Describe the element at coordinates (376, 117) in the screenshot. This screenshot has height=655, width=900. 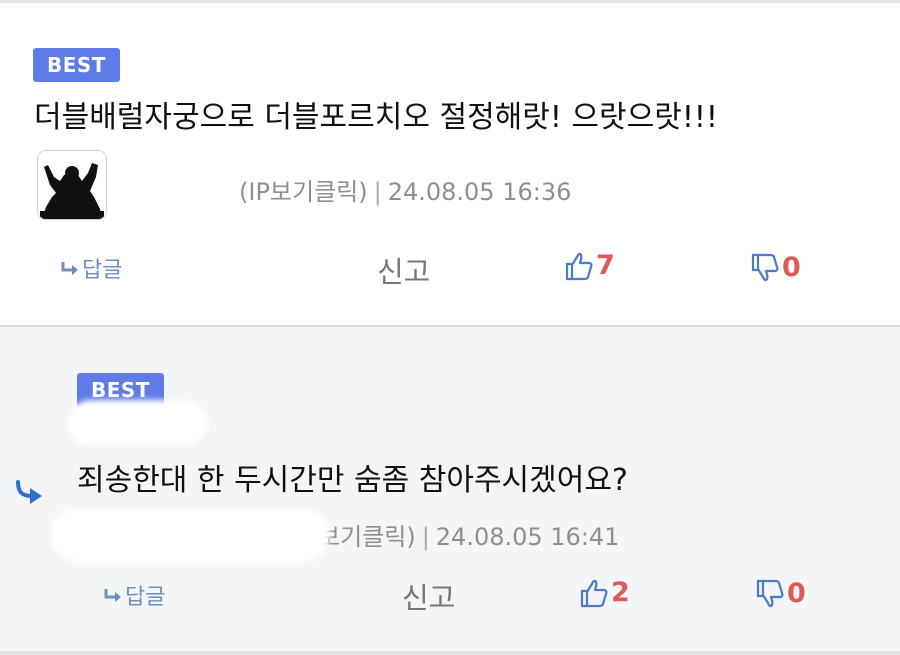
I see `comment-text: 더블배럴자궁으로 더블포르치오 절정해랏! 으랏으랏!!!` at that location.